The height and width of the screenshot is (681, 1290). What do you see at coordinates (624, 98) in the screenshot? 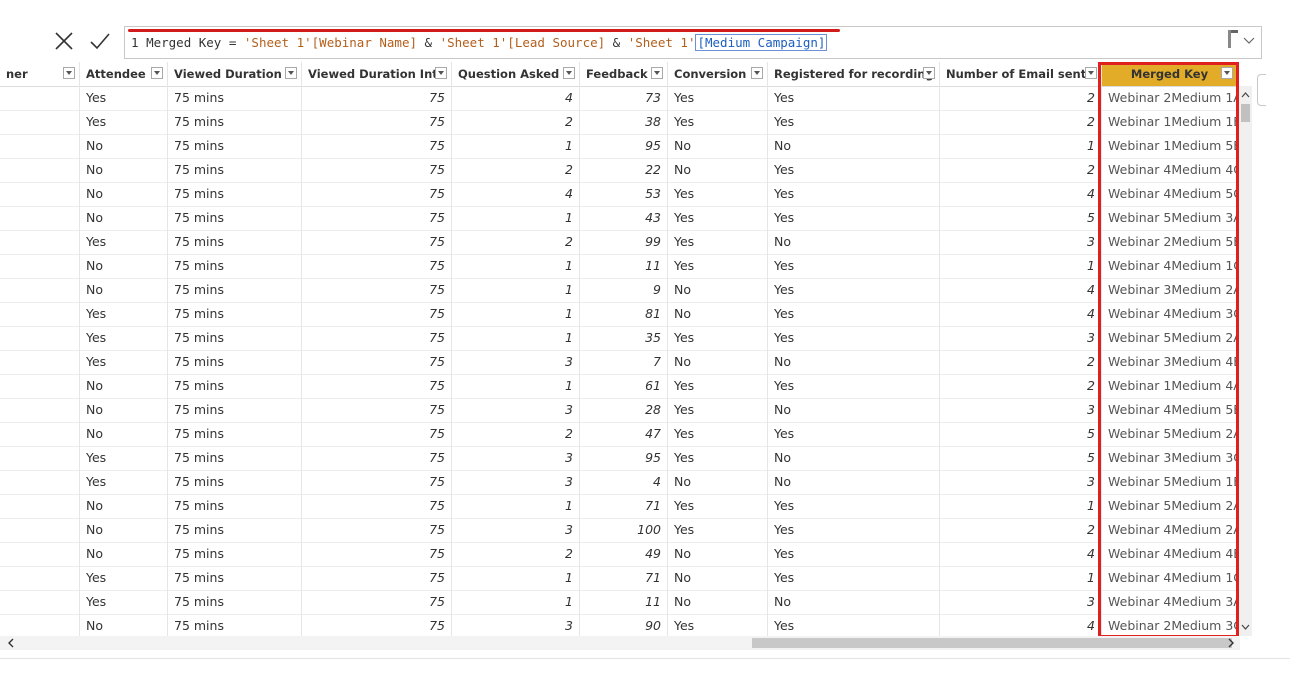
I see `table-cell-c5: 73` at bounding box center [624, 98].